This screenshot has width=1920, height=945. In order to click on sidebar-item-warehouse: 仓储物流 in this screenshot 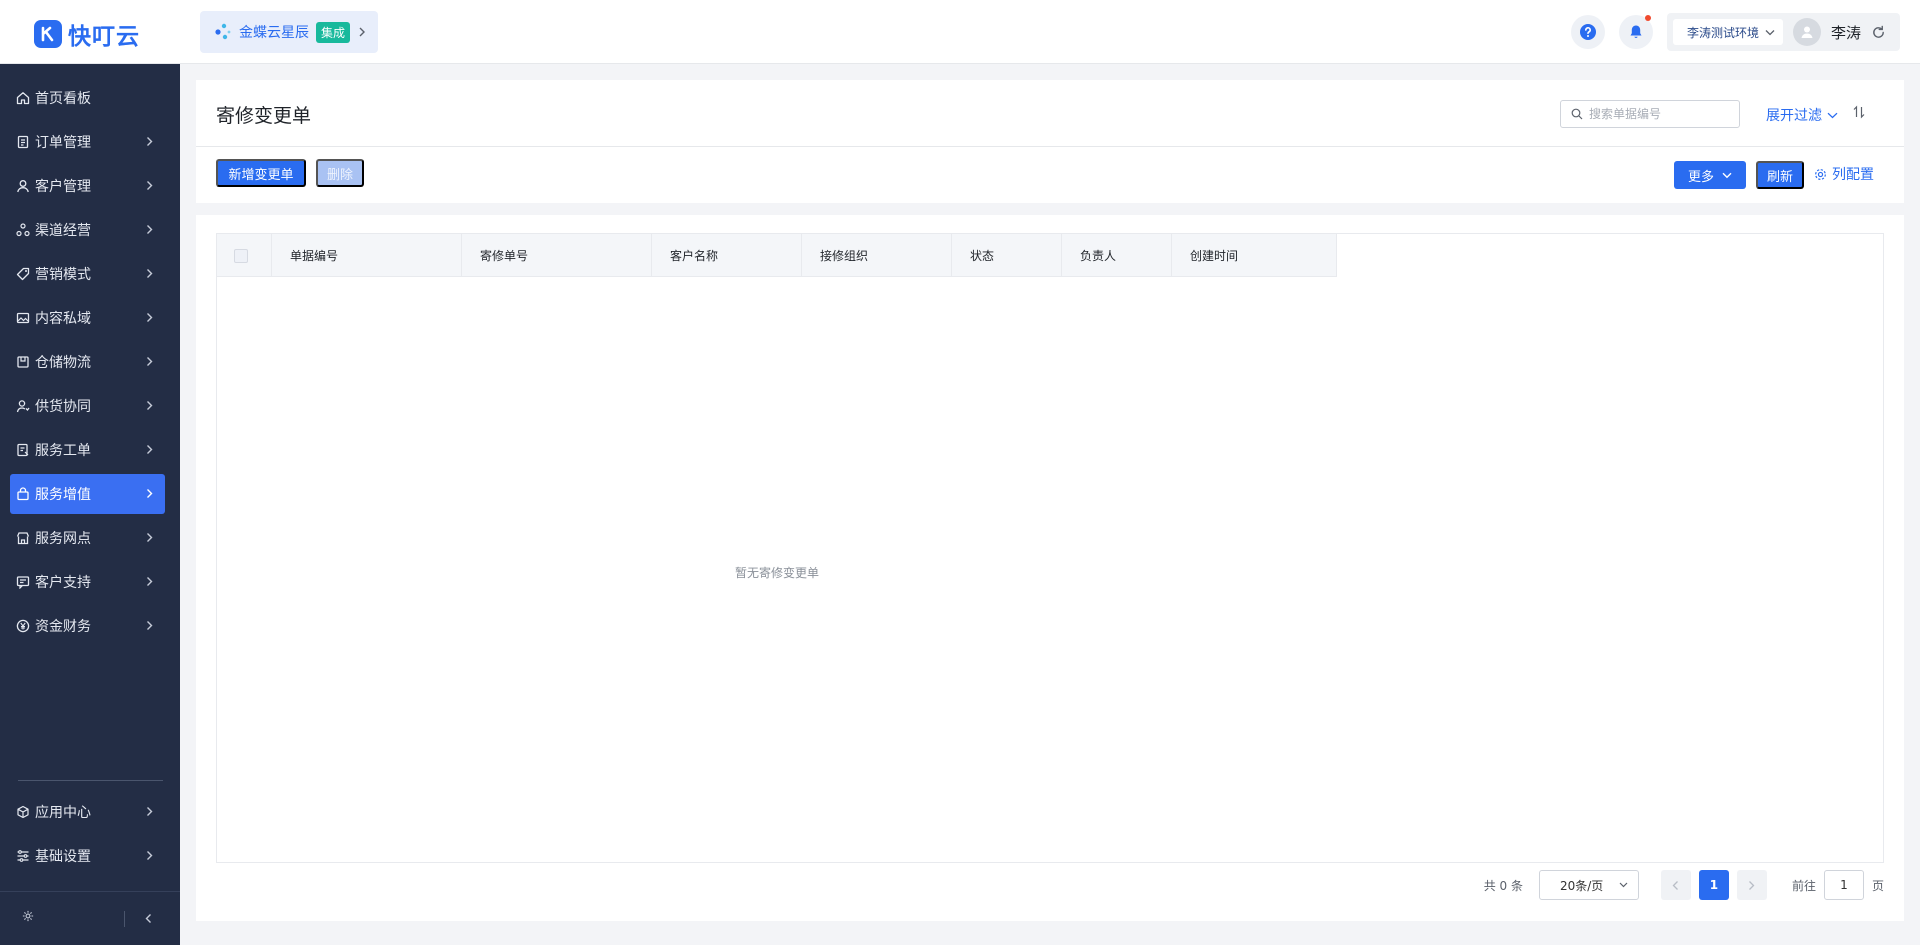, I will do `click(87, 362)`.